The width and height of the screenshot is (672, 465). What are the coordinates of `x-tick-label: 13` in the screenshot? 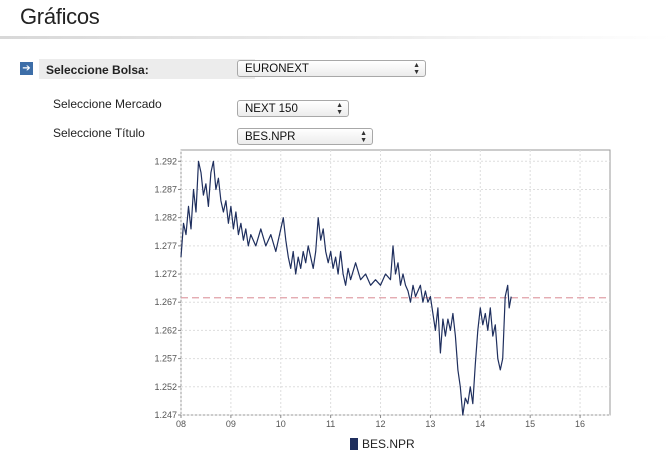 It's located at (430, 424).